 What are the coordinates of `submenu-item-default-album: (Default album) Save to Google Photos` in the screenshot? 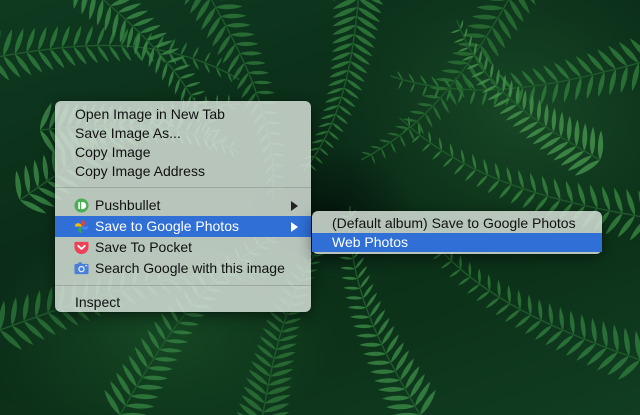 It's located at (457, 223).